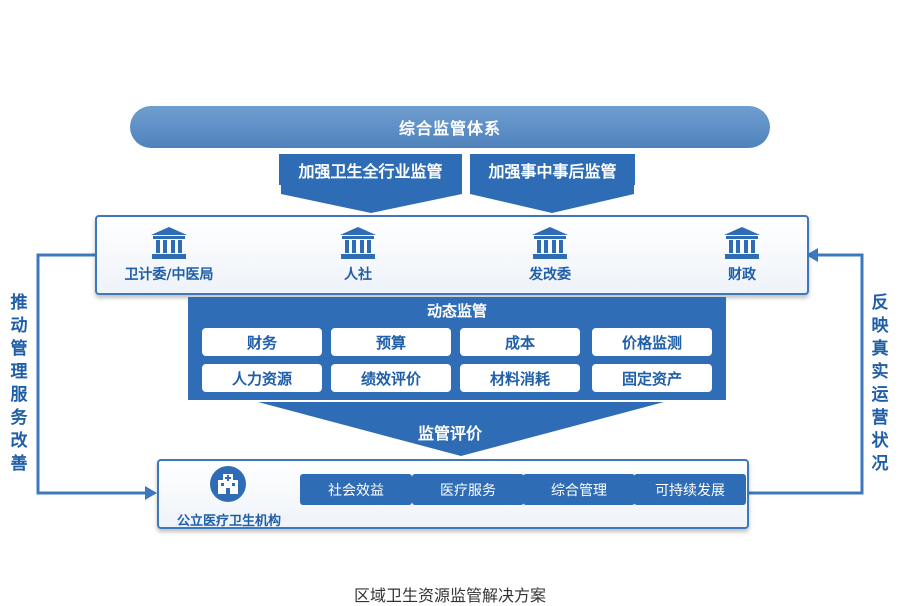  What do you see at coordinates (151, 493) in the screenshot?
I see `left-loop-arrowhead` at bounding box center [151, 493].